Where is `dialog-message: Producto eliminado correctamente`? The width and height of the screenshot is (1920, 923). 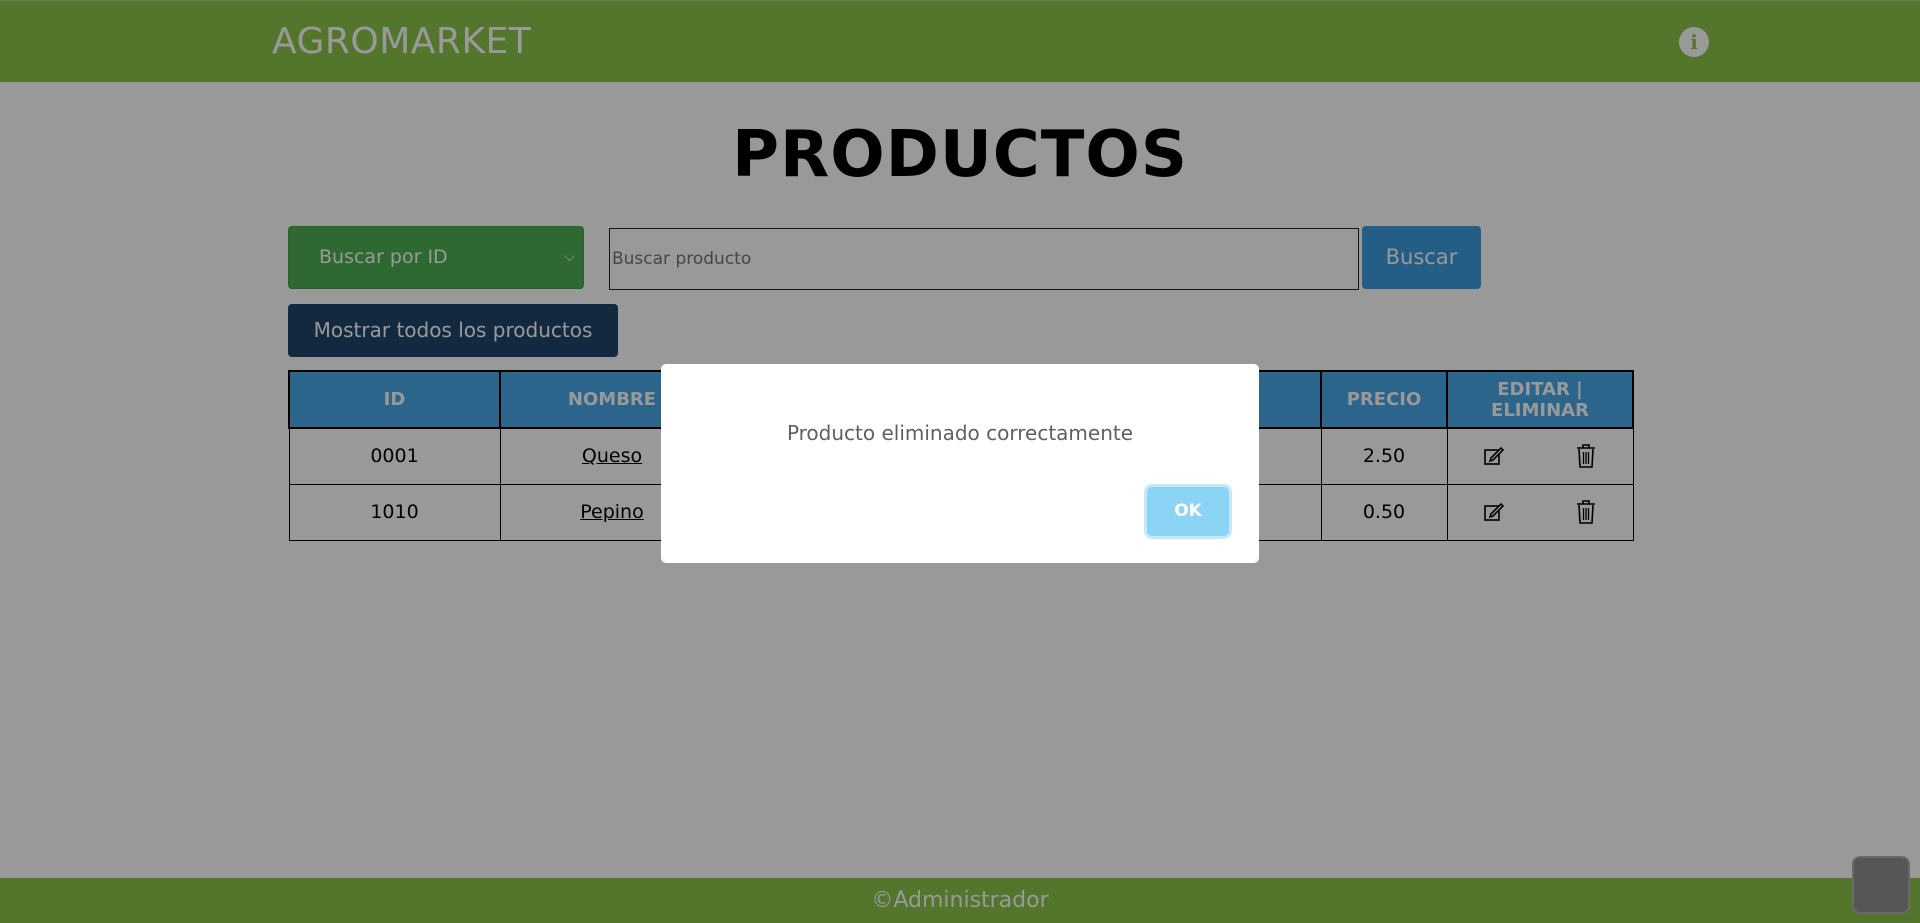
dialog-message: Producto eliminado correctamente is located at coordinates (960, 433).